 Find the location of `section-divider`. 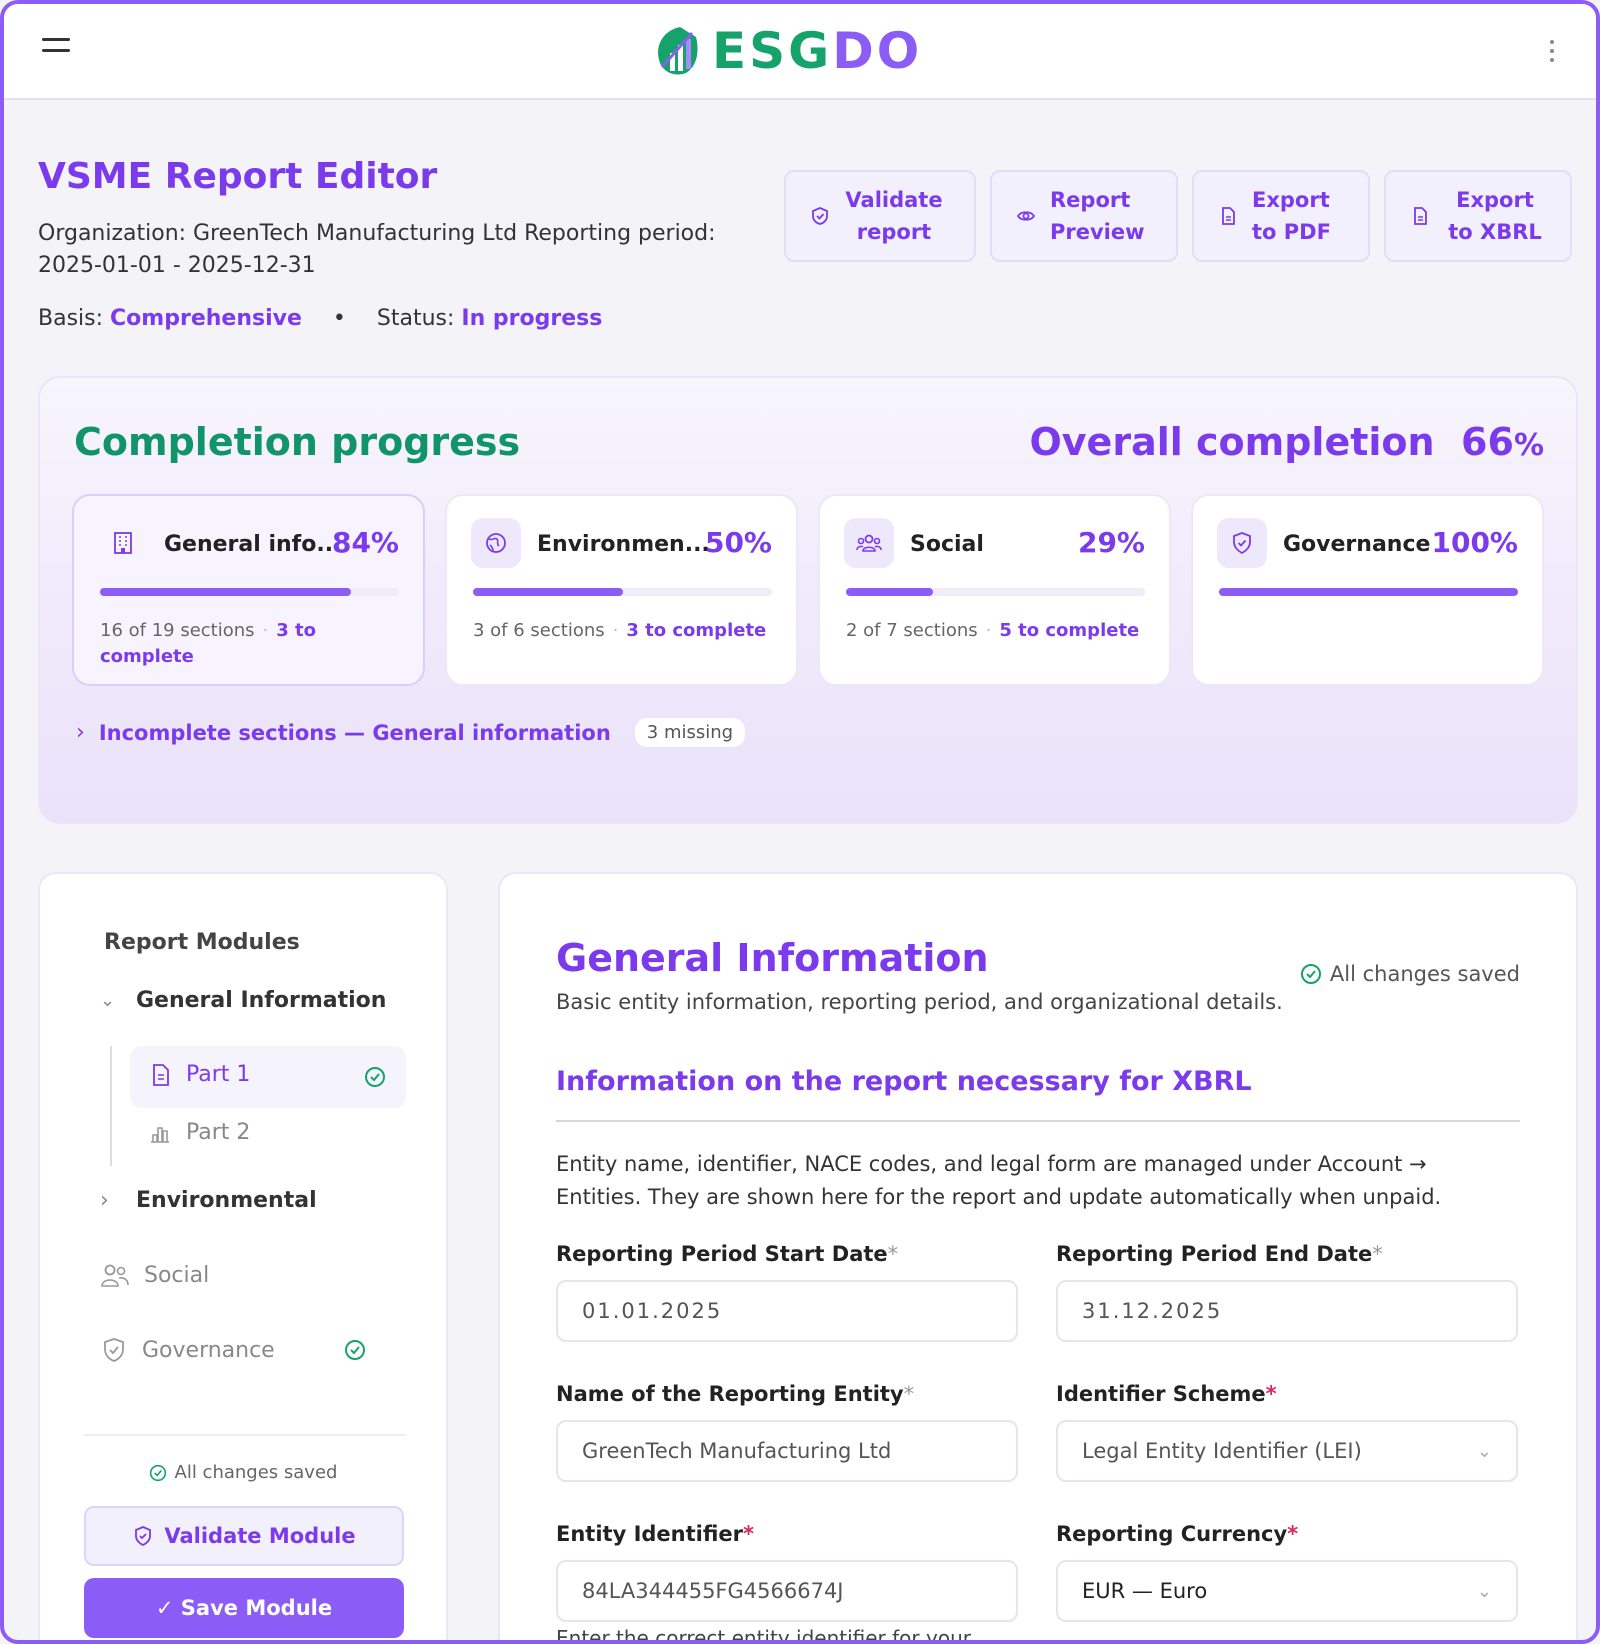

section-divider is located at coordinates (1038, 1121).